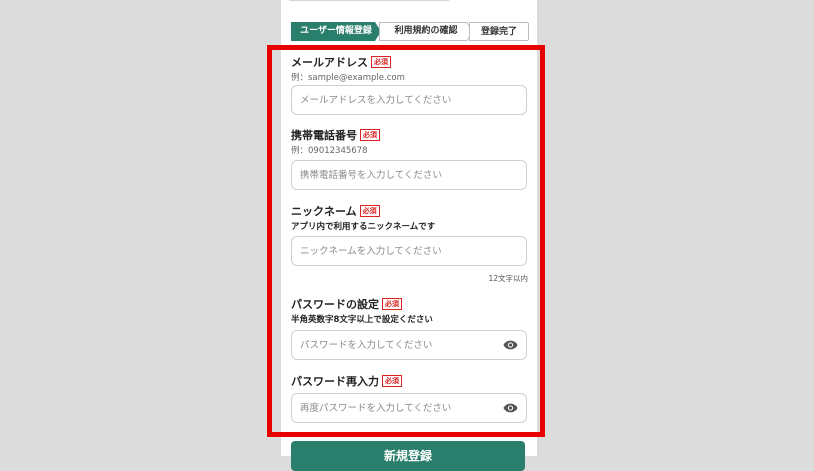 The width and height of the screenshot is (814, 471). Describe the element at coordinates (335, 304) in the screenshot. I see `password-label: パスワードの設定` at that location.